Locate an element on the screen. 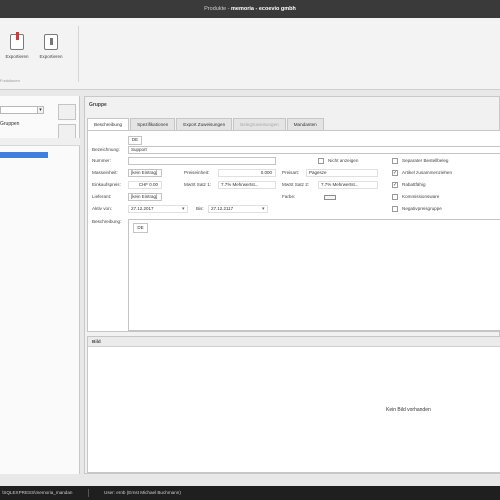  window-title-company: memoria - ecoevio gmbh is located at coordinates (263, 9).